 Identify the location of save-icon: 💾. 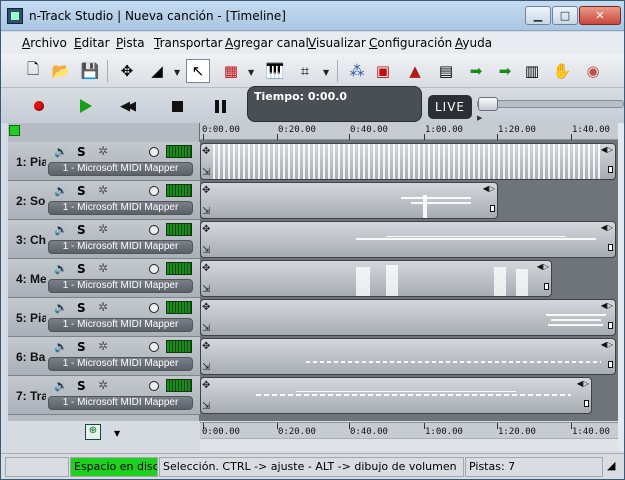
(90, 71).